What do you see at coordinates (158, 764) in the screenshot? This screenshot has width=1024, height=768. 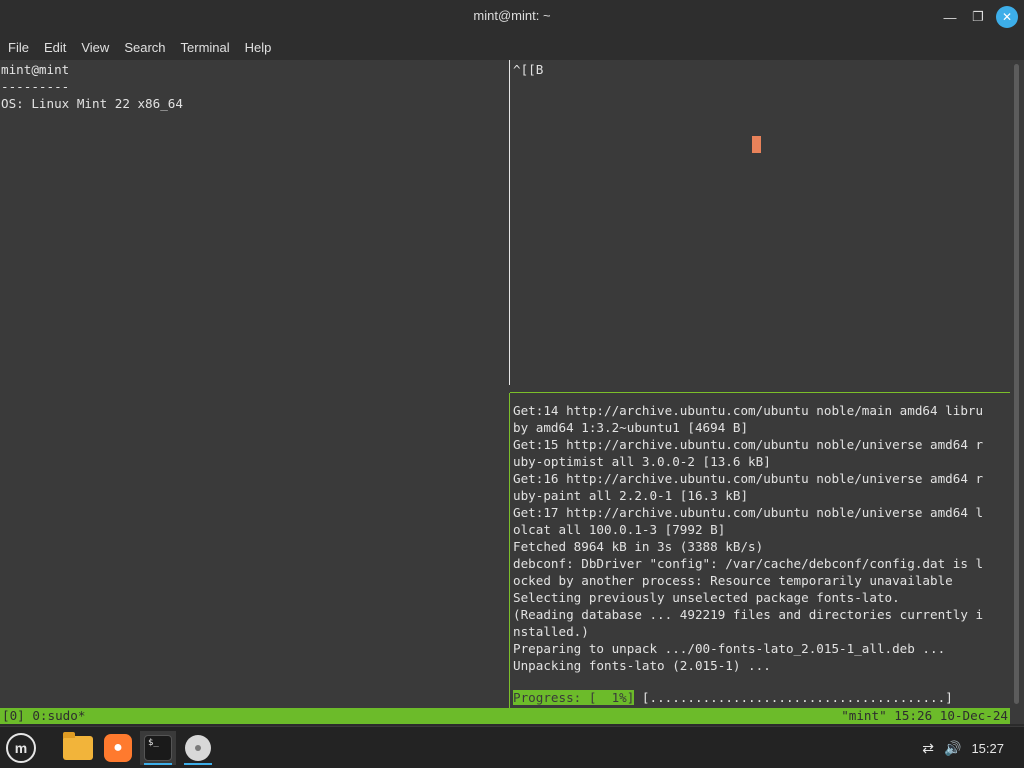 I see `active-indicator` at bounding box center [158, 764].